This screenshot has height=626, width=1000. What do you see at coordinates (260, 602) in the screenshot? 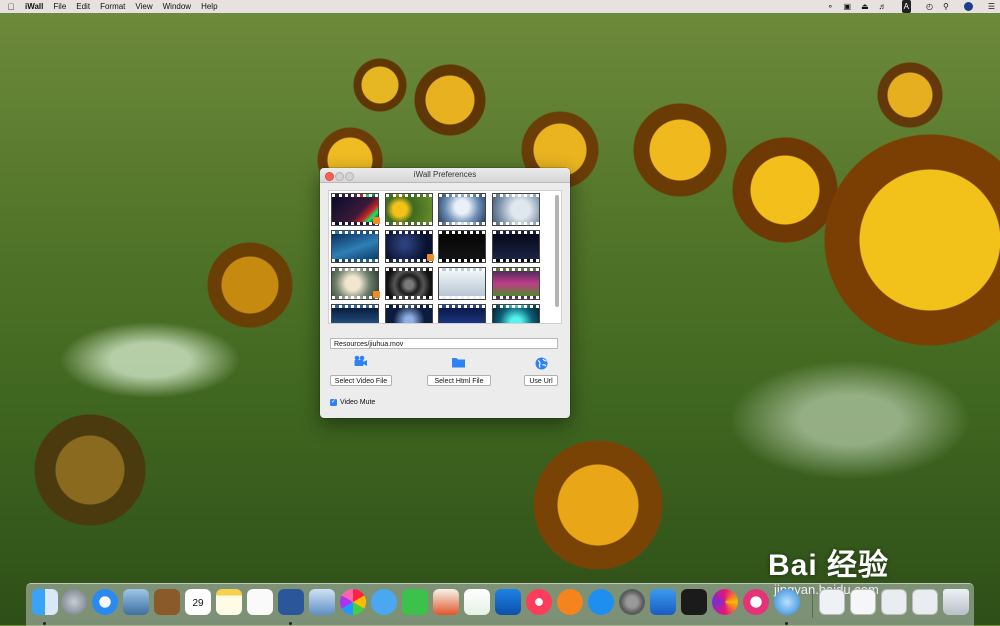
I see `reminders-icon` at bounding box center [260, 602].